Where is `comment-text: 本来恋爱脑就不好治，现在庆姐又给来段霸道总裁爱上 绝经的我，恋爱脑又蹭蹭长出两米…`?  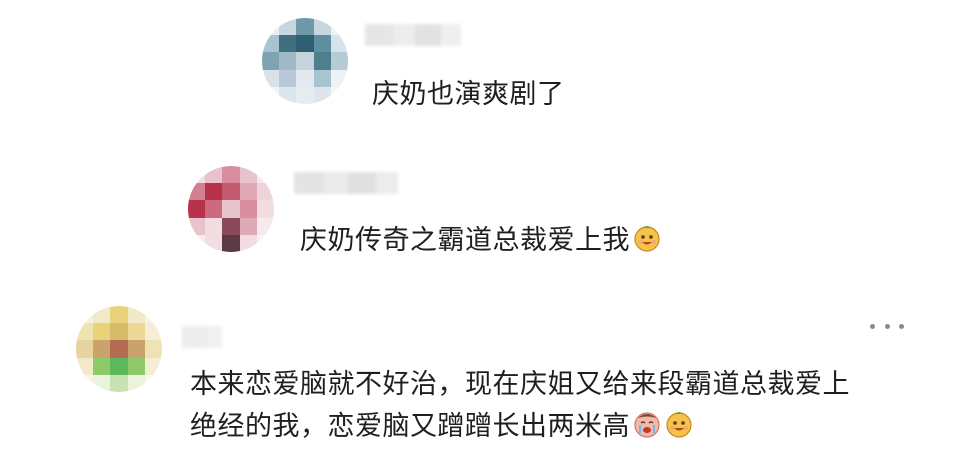
comment-text: 本来恋爱脑就不好治，现在庆姐又给来段霸道总裁爱上 绝经的我，恋爱脑又蹭蹭长出两米… is located at coordinates (520, 406).